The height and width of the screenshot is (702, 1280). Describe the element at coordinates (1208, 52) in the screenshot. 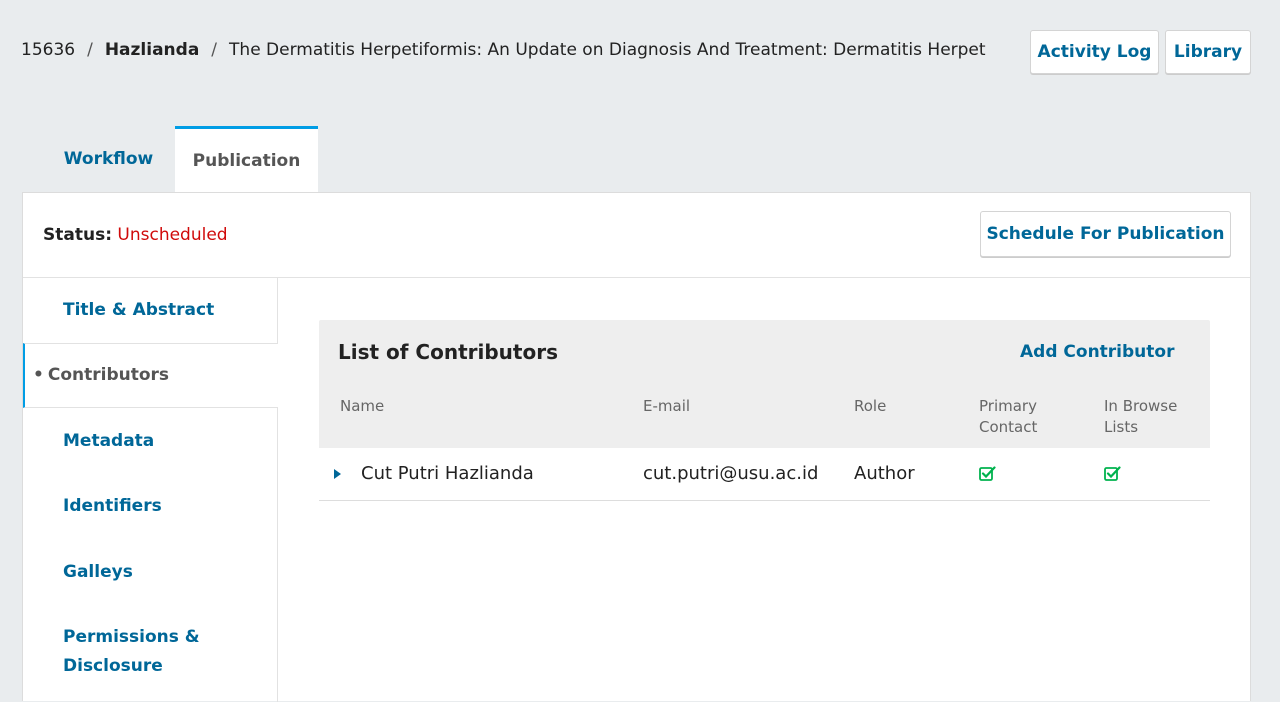

I see `library-button: Library` at that location.